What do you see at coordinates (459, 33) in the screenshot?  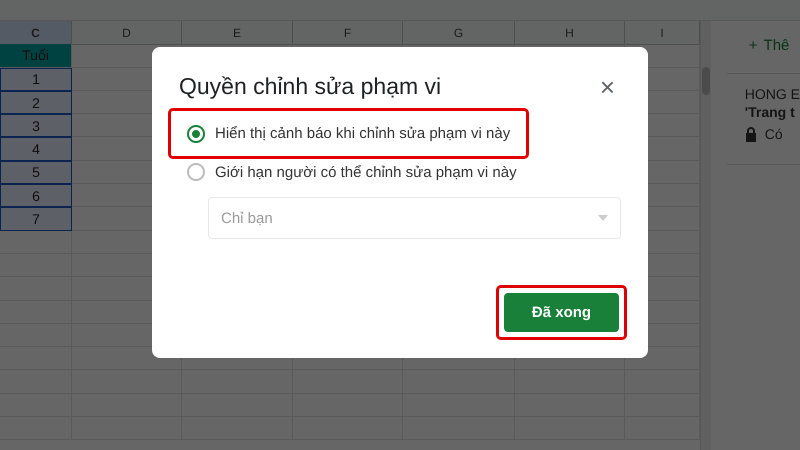 I see `column-header: G` at bounding box center [459, 33].